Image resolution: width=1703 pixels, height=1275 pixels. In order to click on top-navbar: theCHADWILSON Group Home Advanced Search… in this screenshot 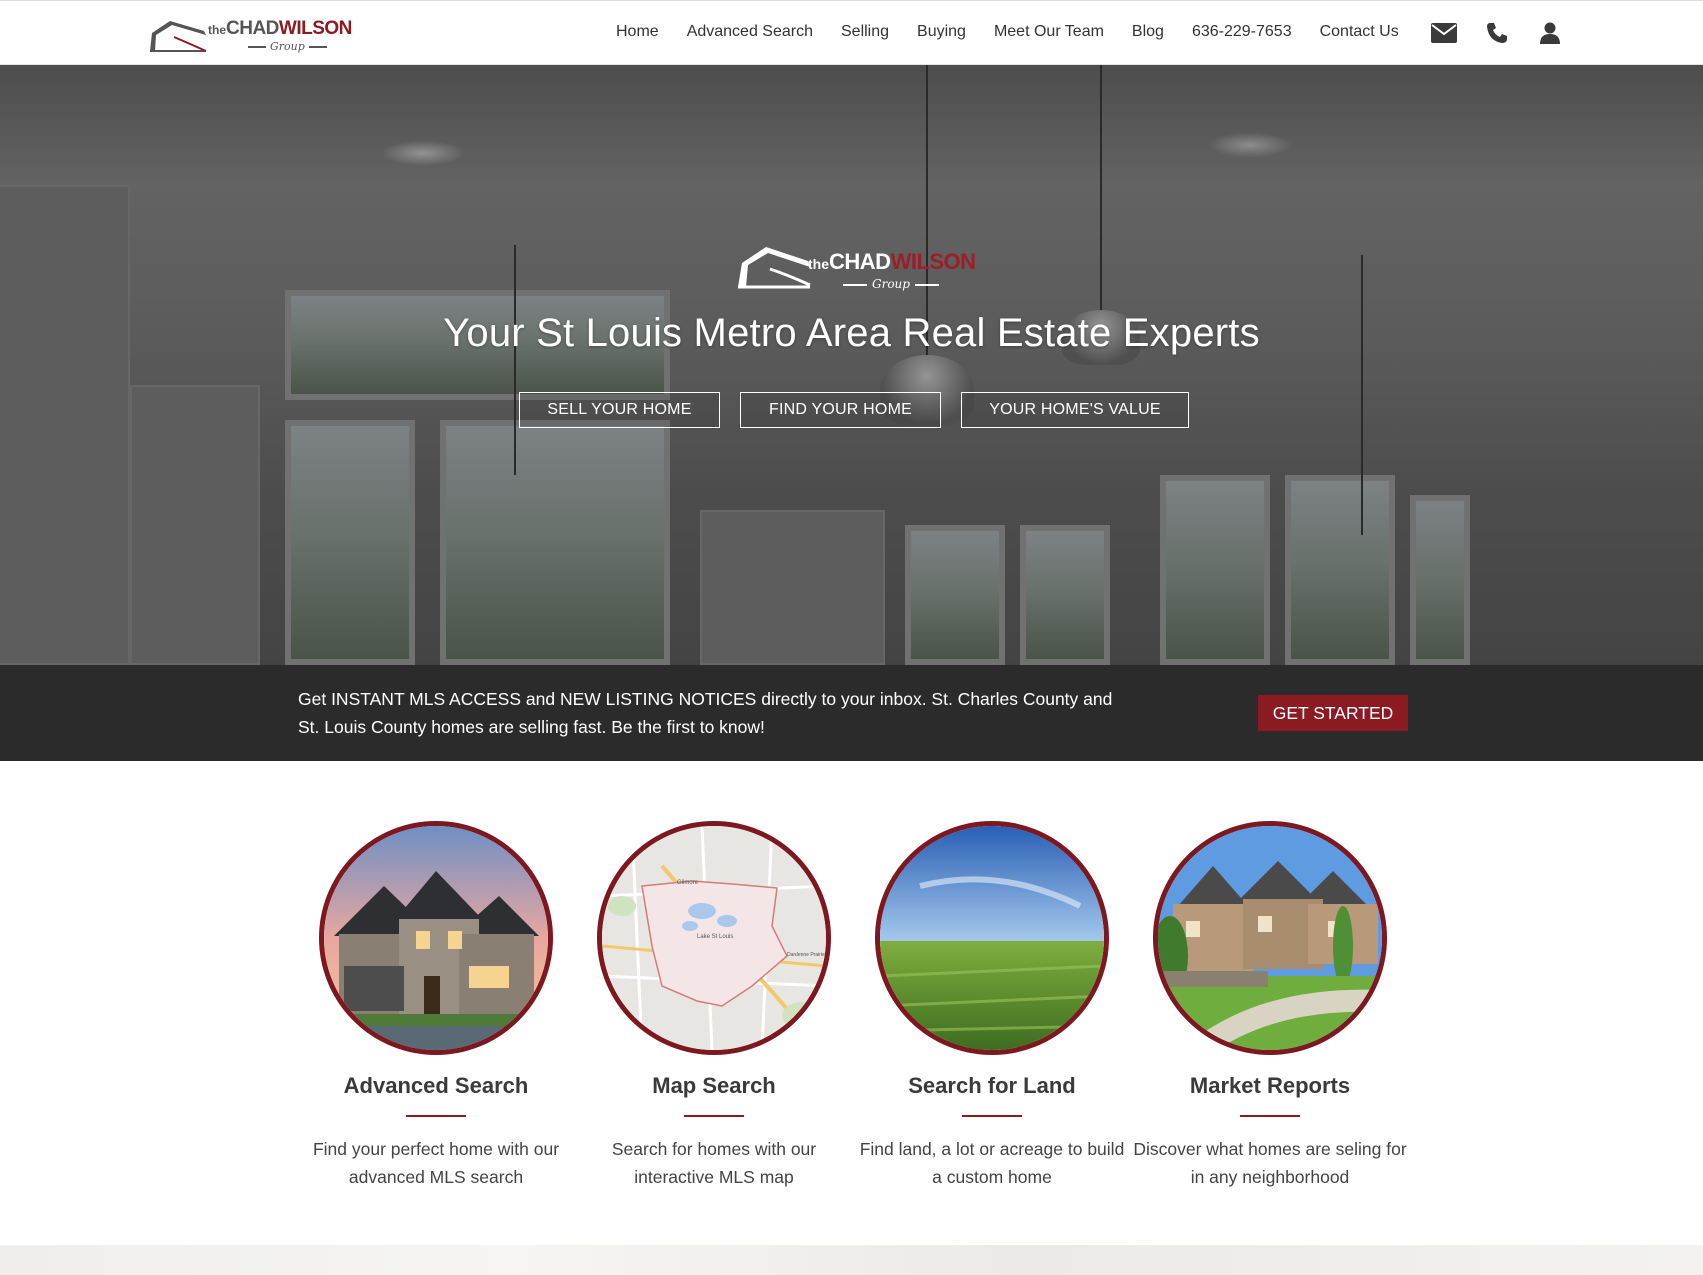, I will do `click(851, 32)`.